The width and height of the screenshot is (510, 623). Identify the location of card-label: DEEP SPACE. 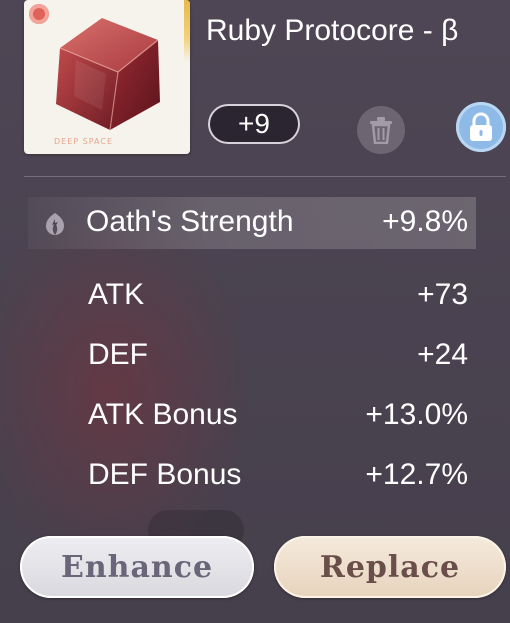
(83, 141).